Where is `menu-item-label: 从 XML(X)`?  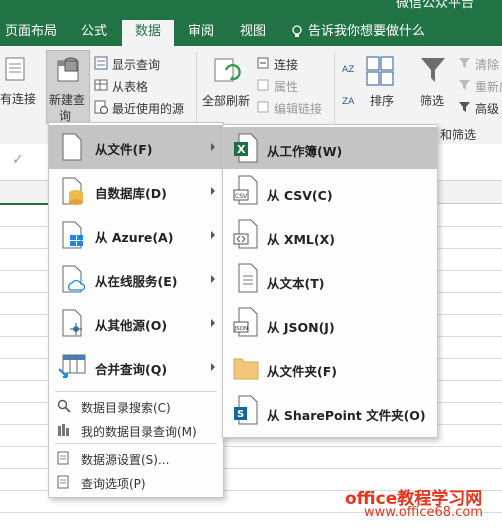 menu-item-label: 从 XML(X) is located at coordinates (301, 239).